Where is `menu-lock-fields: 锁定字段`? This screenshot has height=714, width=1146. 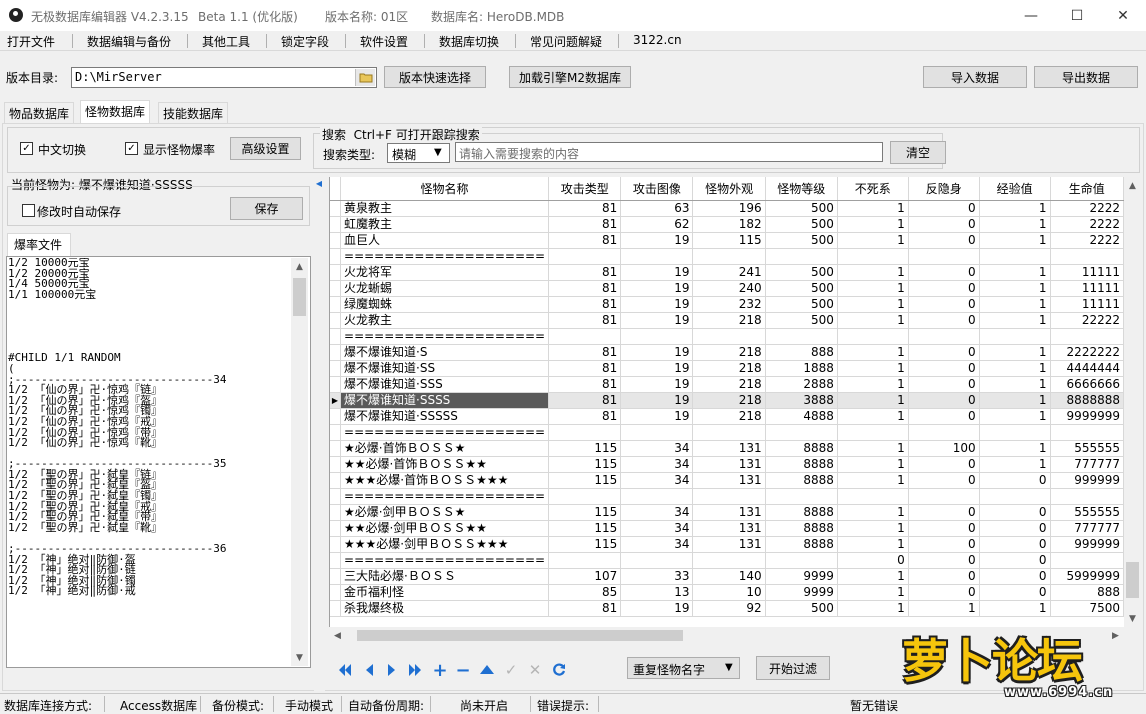
menu-lock-fields: 锁定字段 is located at coordinates (305, 41).